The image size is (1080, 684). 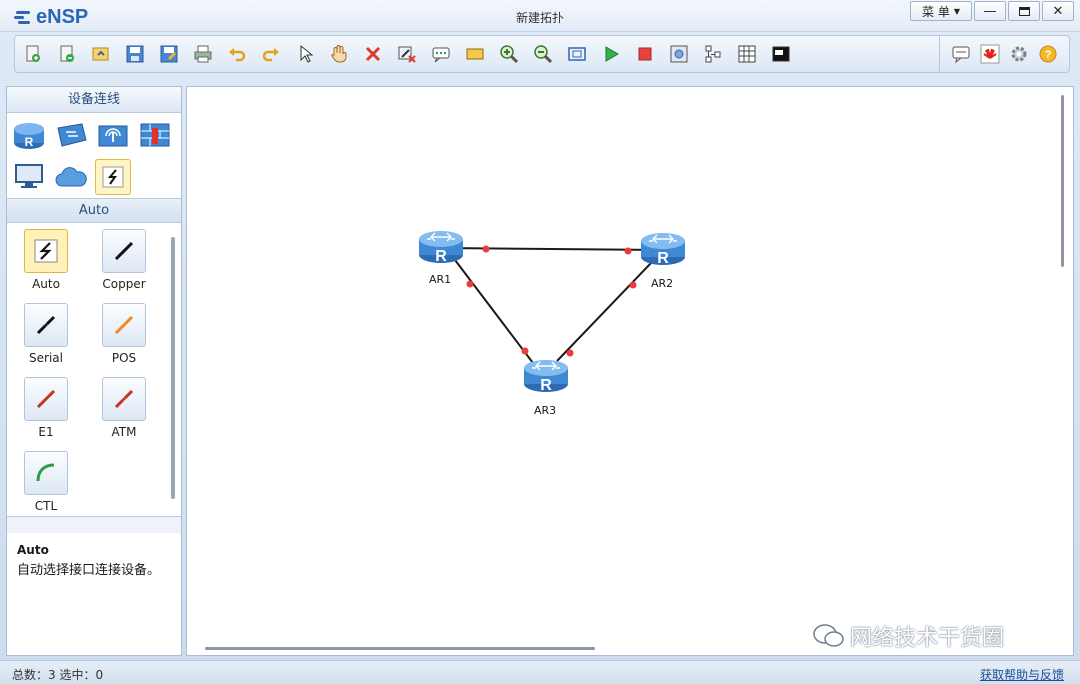 I want to click on link-ar1-ar2, so click(x=553, y=250).